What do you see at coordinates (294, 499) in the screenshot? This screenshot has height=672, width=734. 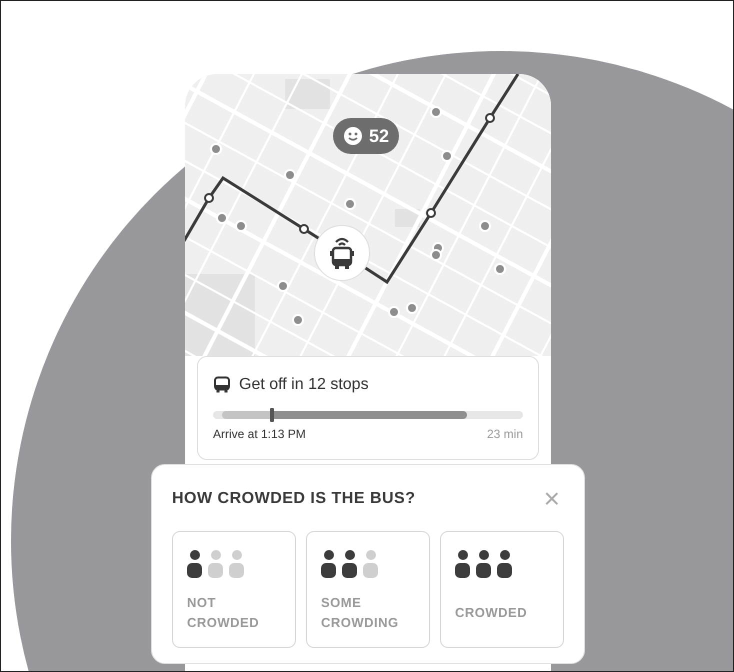 I see `survey-title: HOW CROWDED IS THE BUS?` at bounding box center [294, 499].